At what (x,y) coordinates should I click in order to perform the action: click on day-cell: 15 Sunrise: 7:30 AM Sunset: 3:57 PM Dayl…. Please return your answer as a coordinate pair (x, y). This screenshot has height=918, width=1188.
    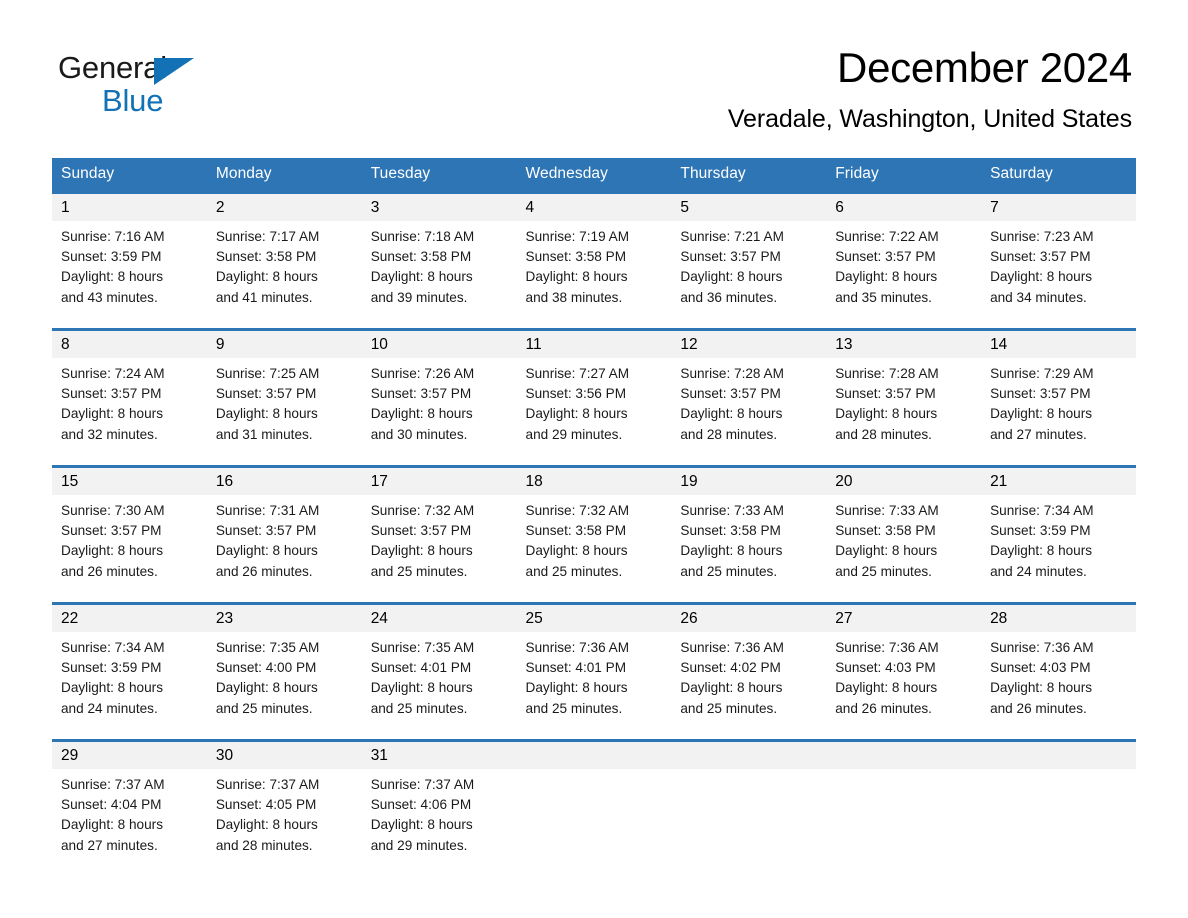
    Looking at the image, I should click on (129, 529).